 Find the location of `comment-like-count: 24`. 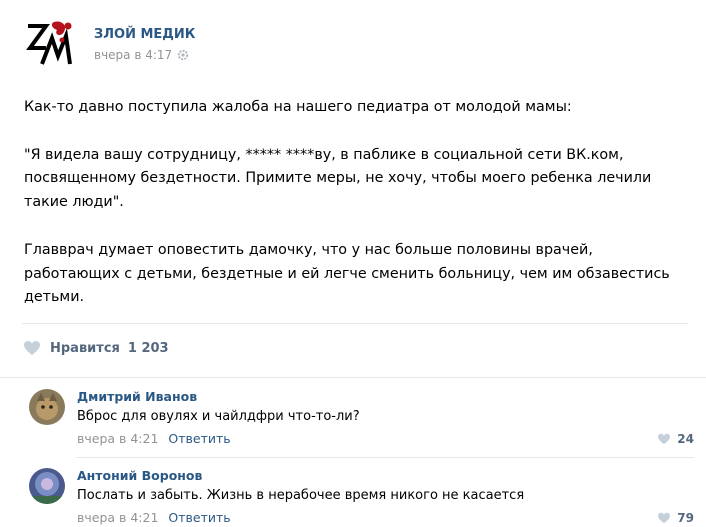

comment-like-count: 24 is located at coordinates (685, 439).